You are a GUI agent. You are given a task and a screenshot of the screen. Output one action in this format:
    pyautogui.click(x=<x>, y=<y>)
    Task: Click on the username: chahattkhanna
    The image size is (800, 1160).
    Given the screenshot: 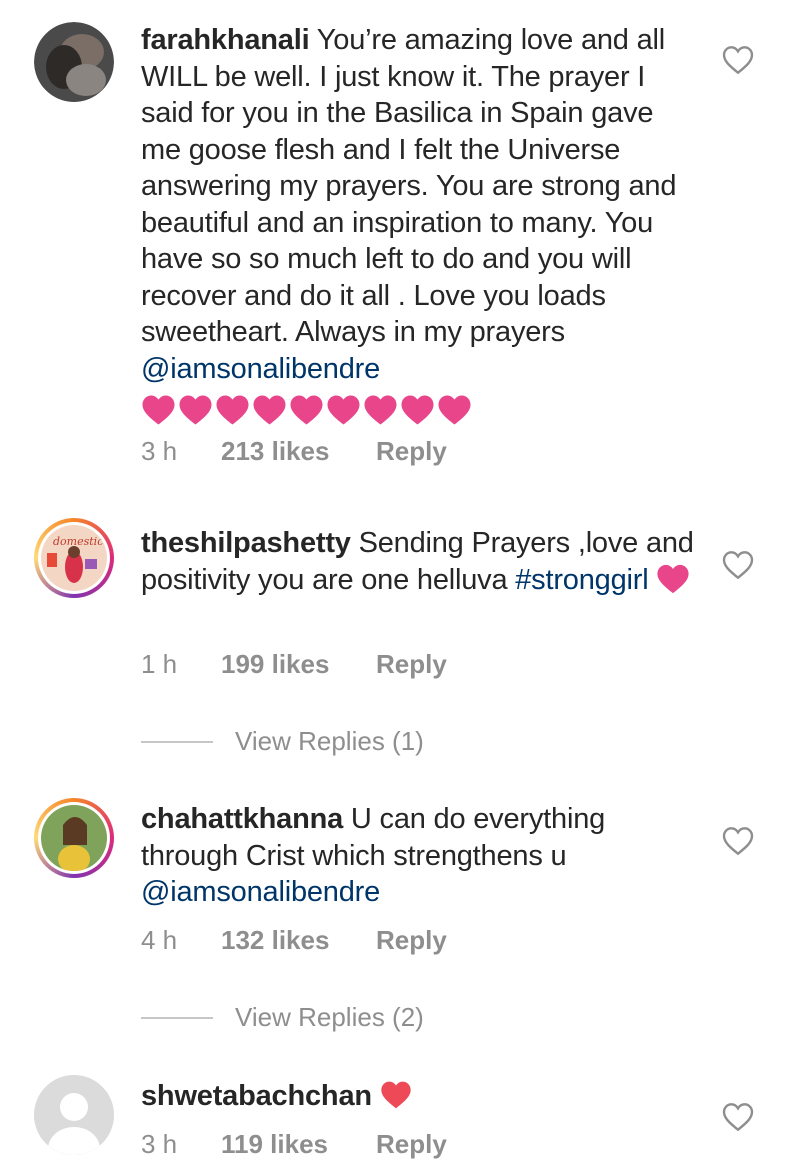 What is the action you would take?
    pyautogui.click(x=242, y=819)
    